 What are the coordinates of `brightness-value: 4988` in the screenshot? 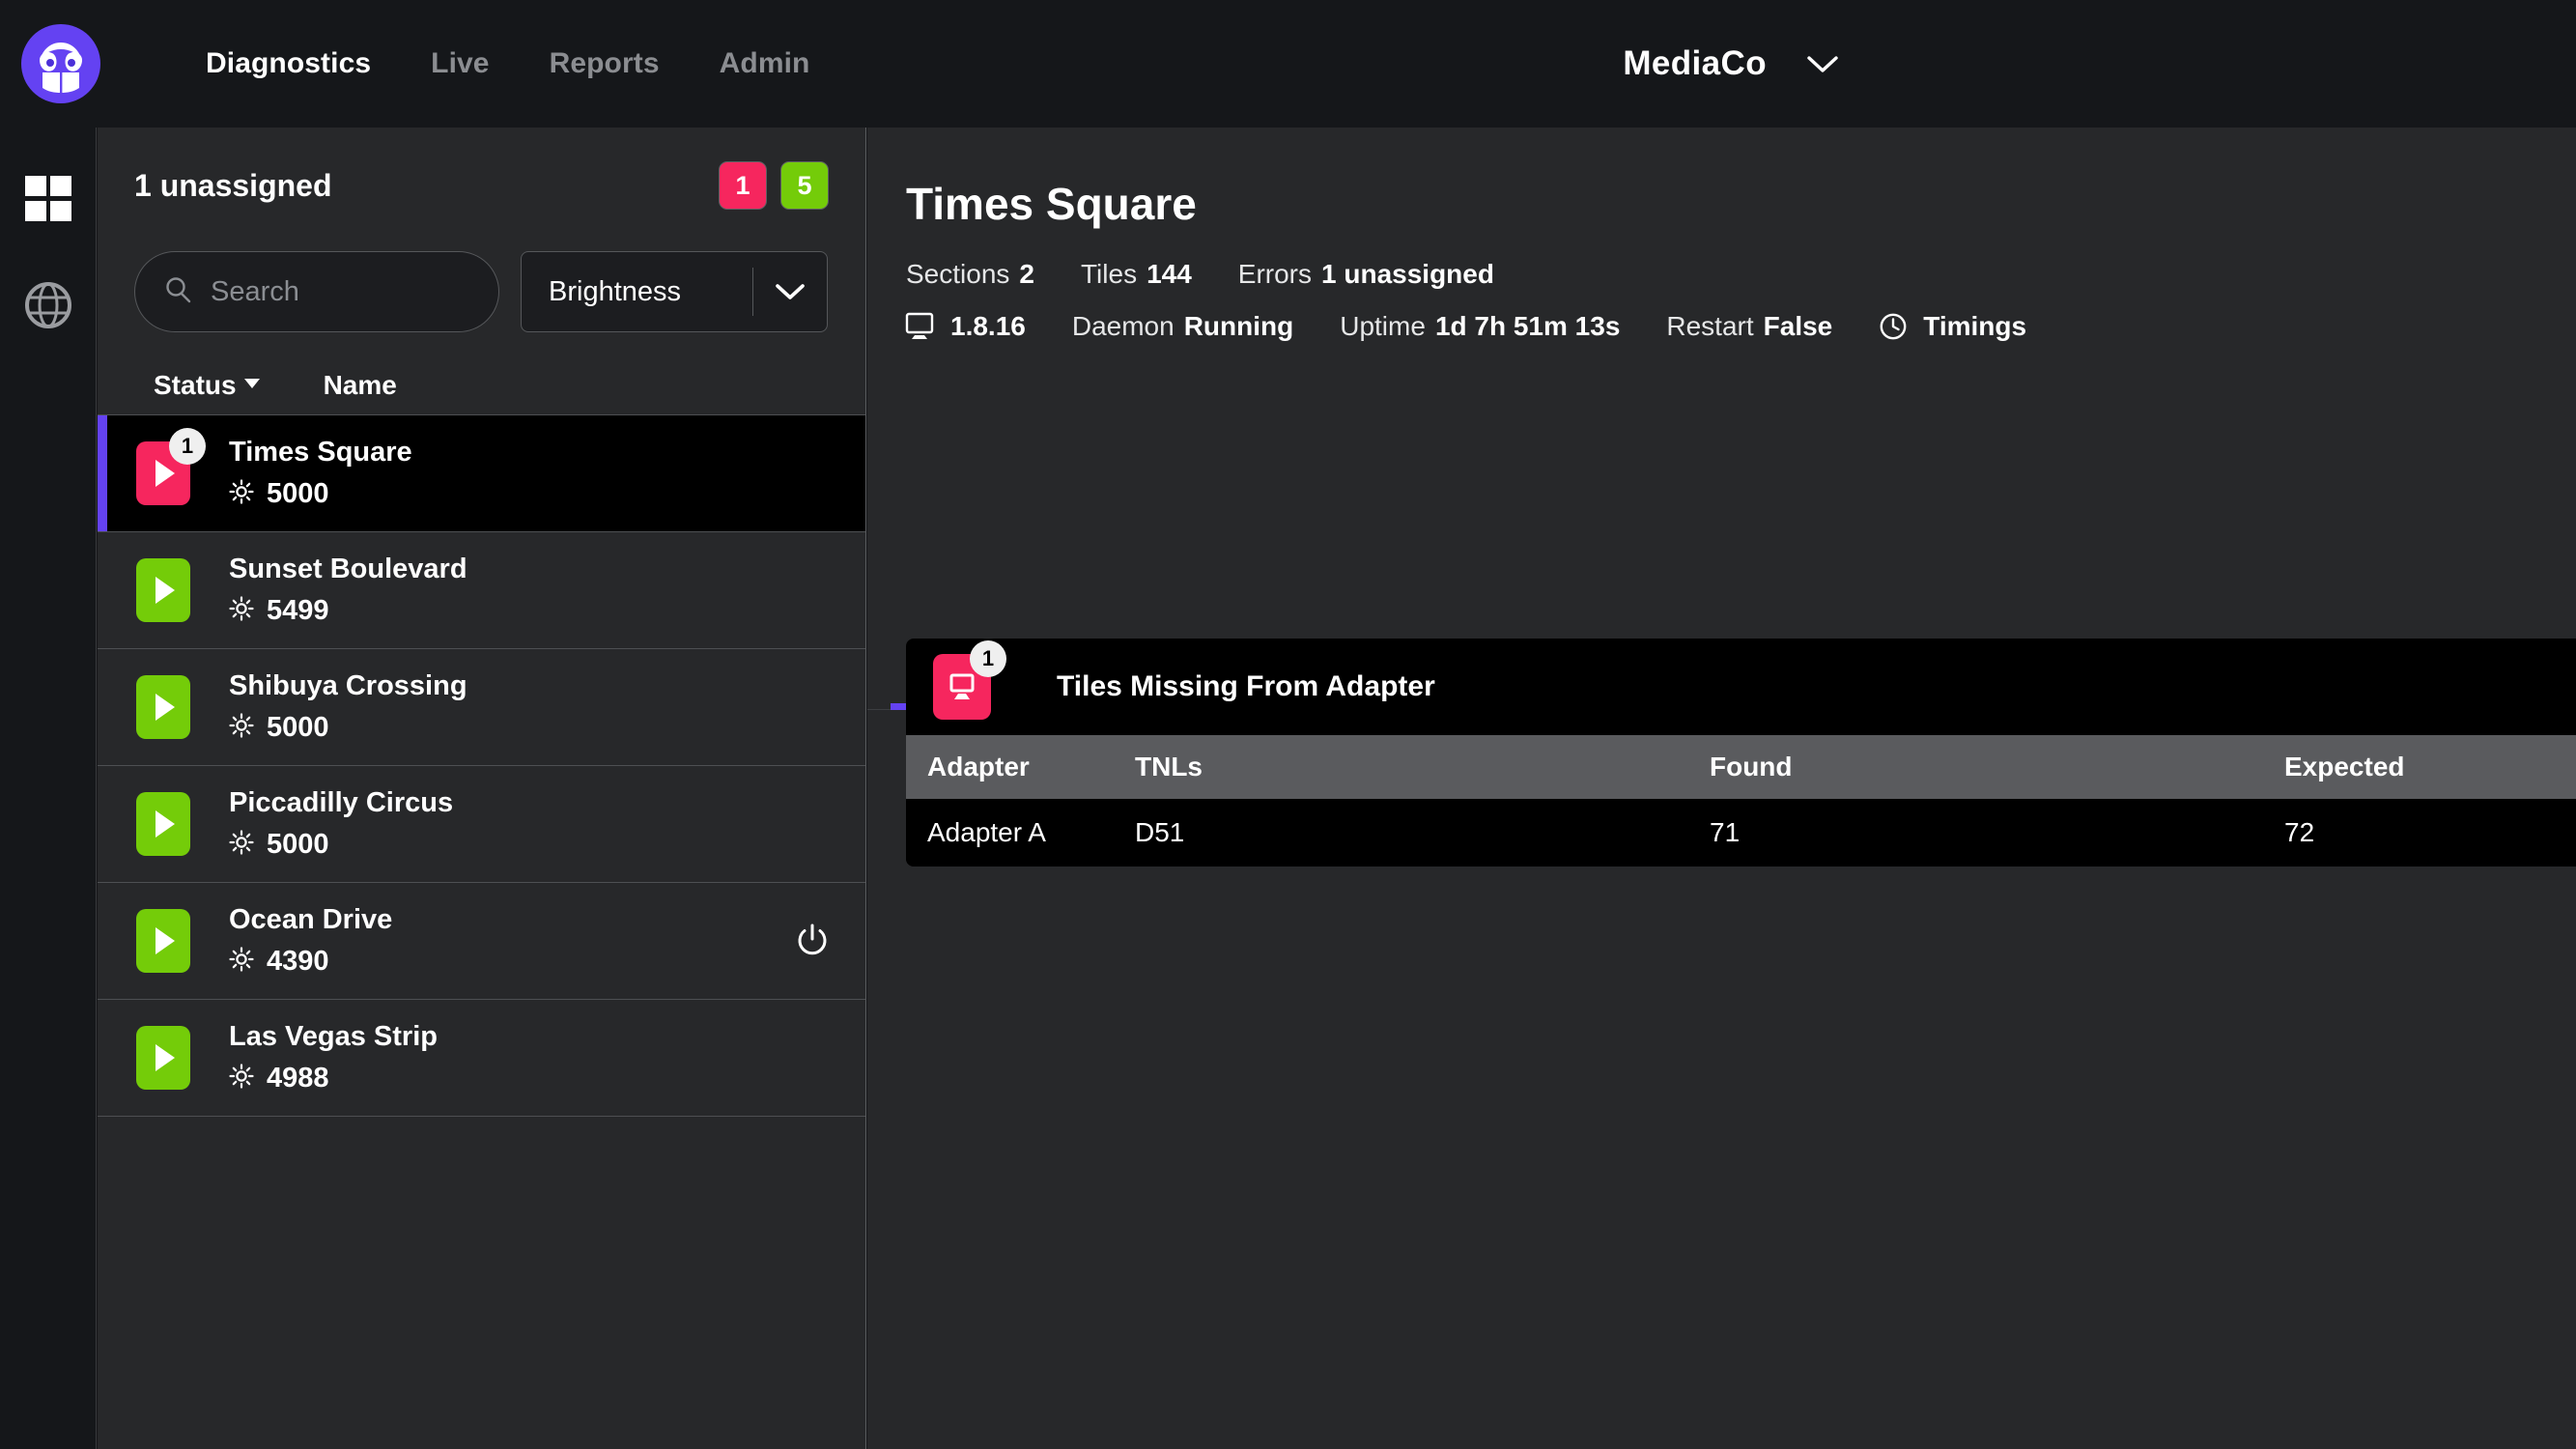 It's located at (298, 1078).